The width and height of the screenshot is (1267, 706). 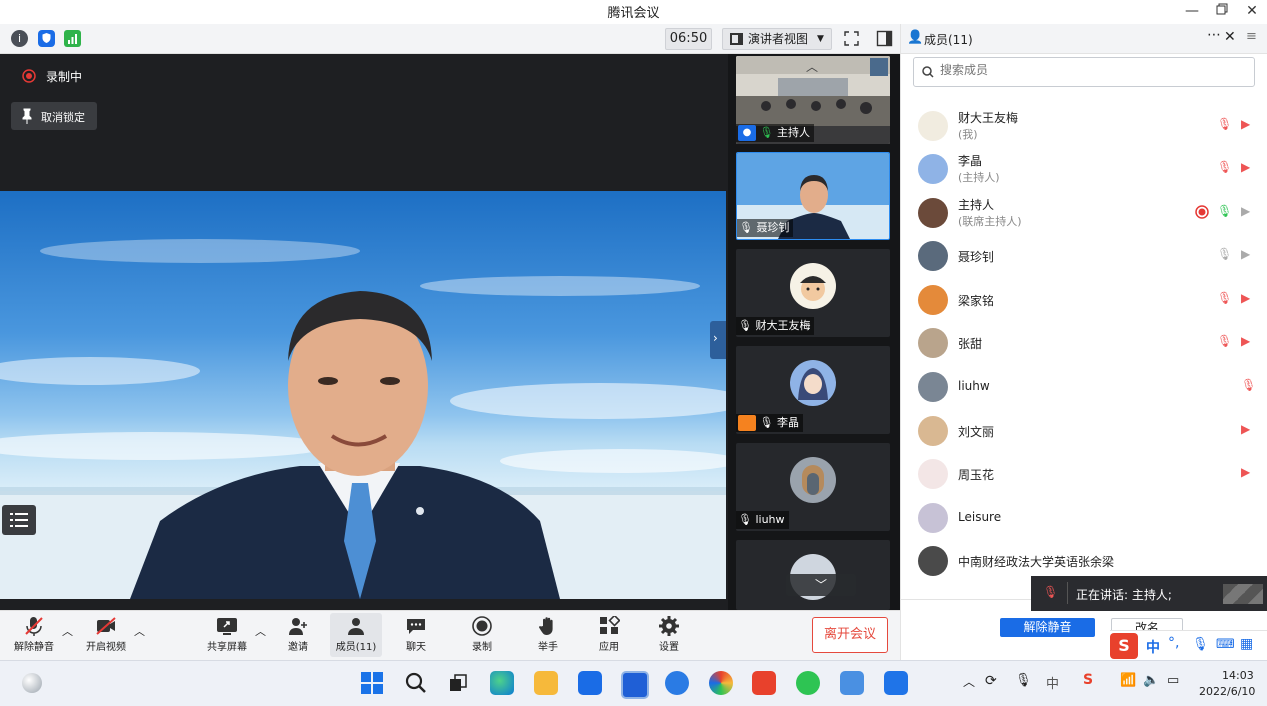 I want to click on info-icon: i, so click(x=19, y=38).